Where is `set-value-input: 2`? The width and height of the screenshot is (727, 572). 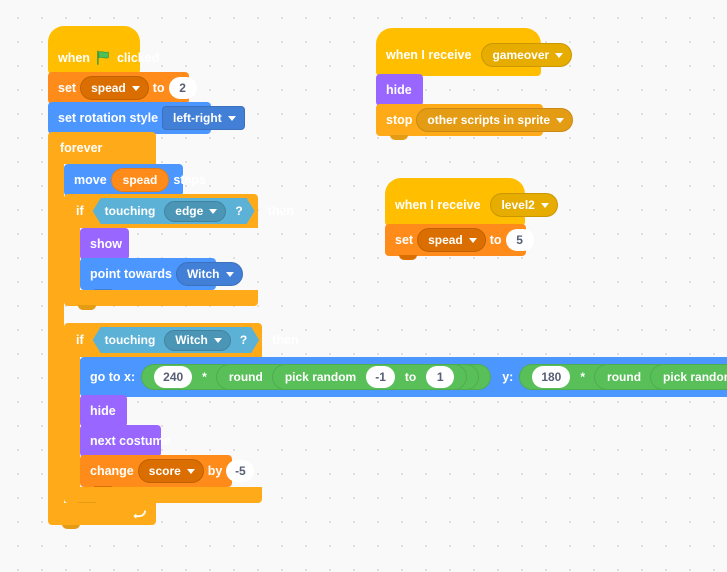 set-value-input: 2 is located at coordinates (182, 88).